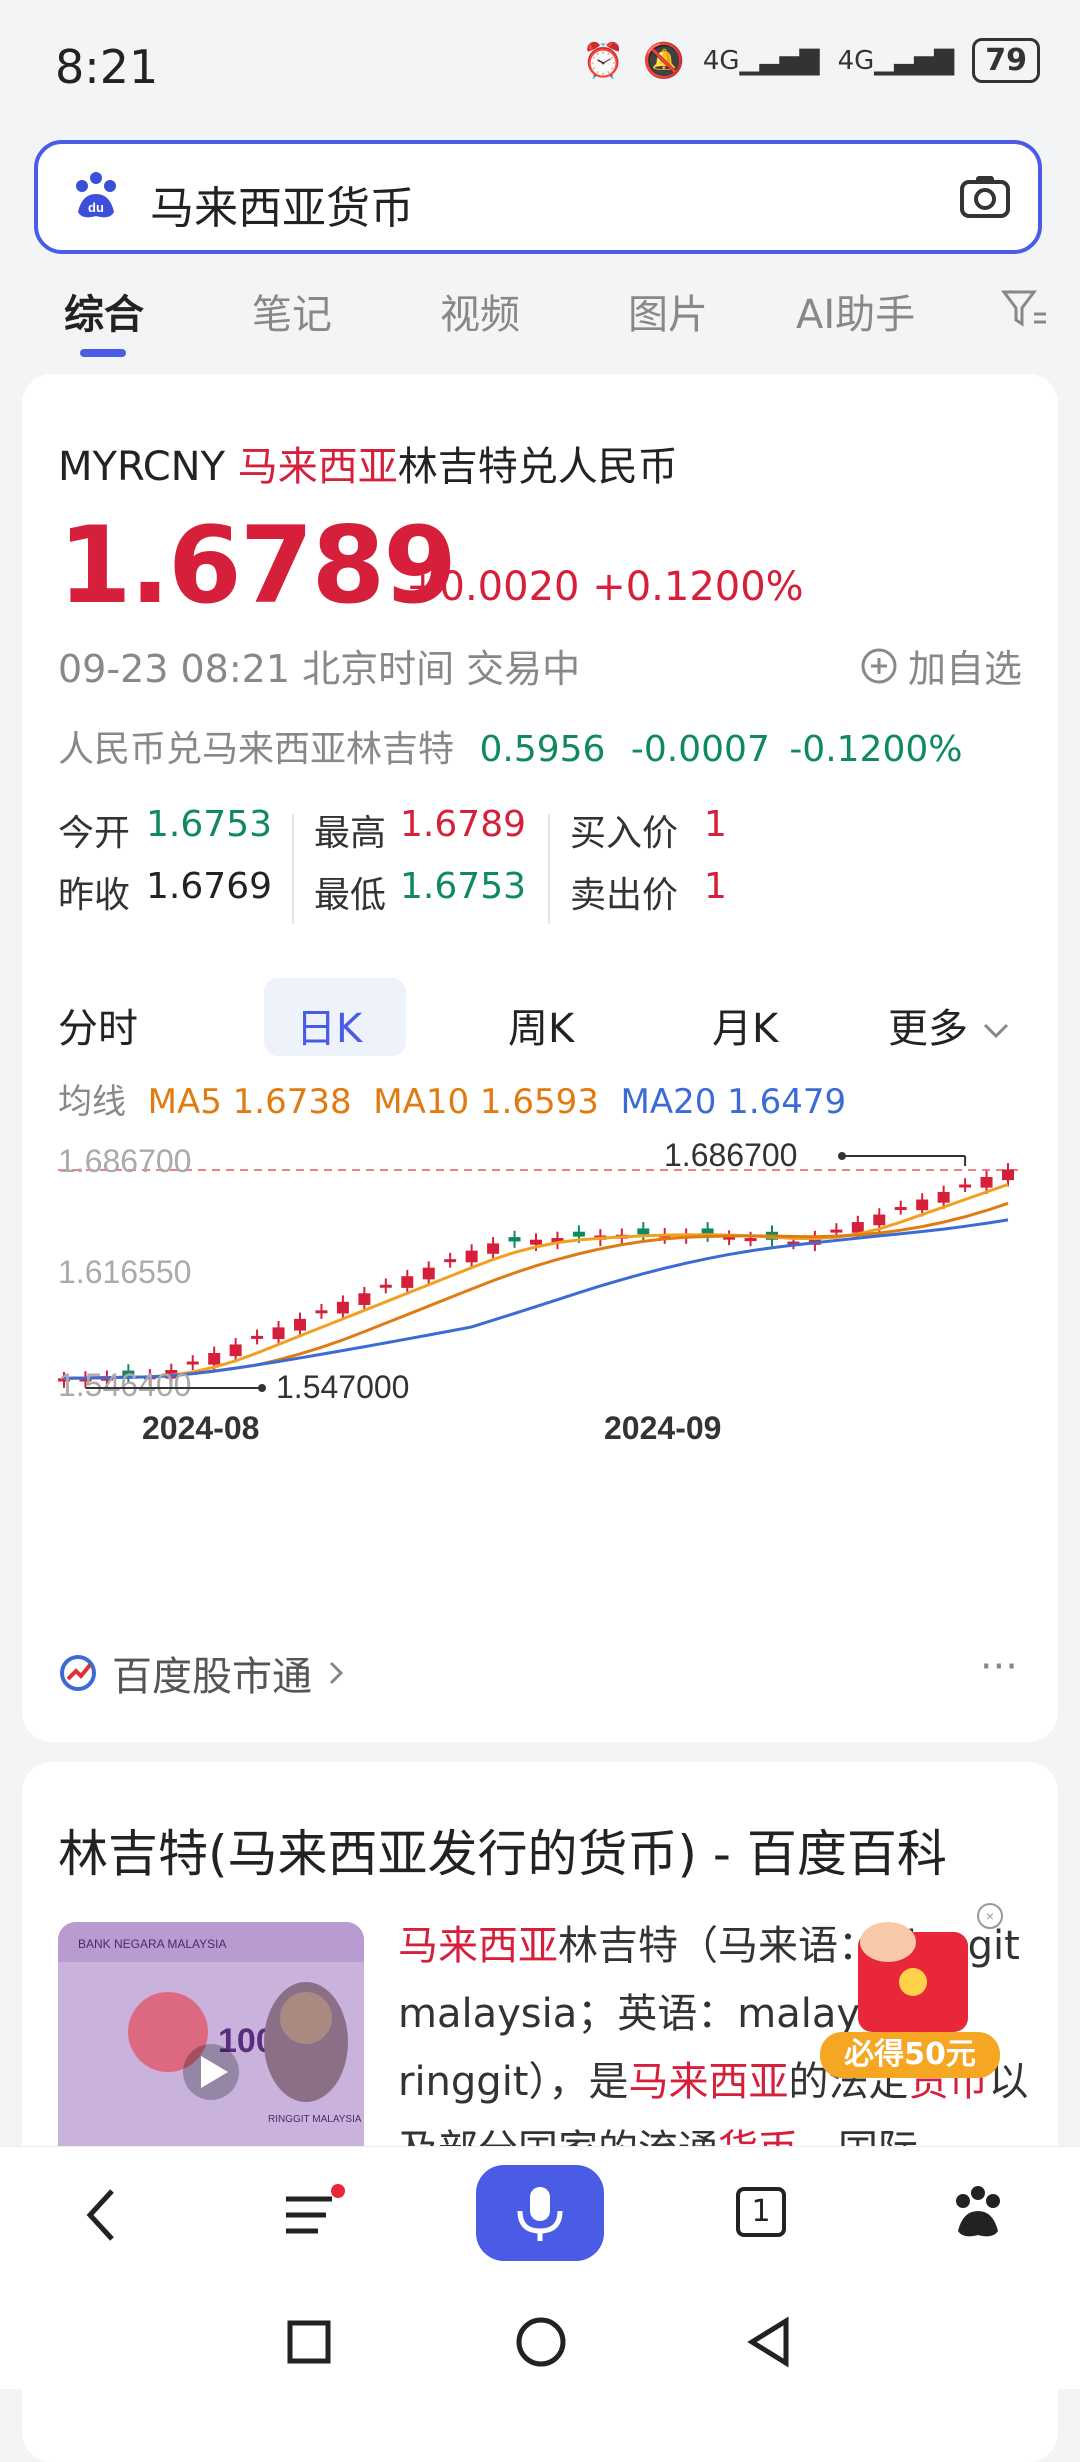 Image resolution: width=1080 pixels, height=2462 pixels. What do you see at coordinates (103, 2215) in the screenshot?
I see `back-arrow-icon` at bounding box center [103, 2215].